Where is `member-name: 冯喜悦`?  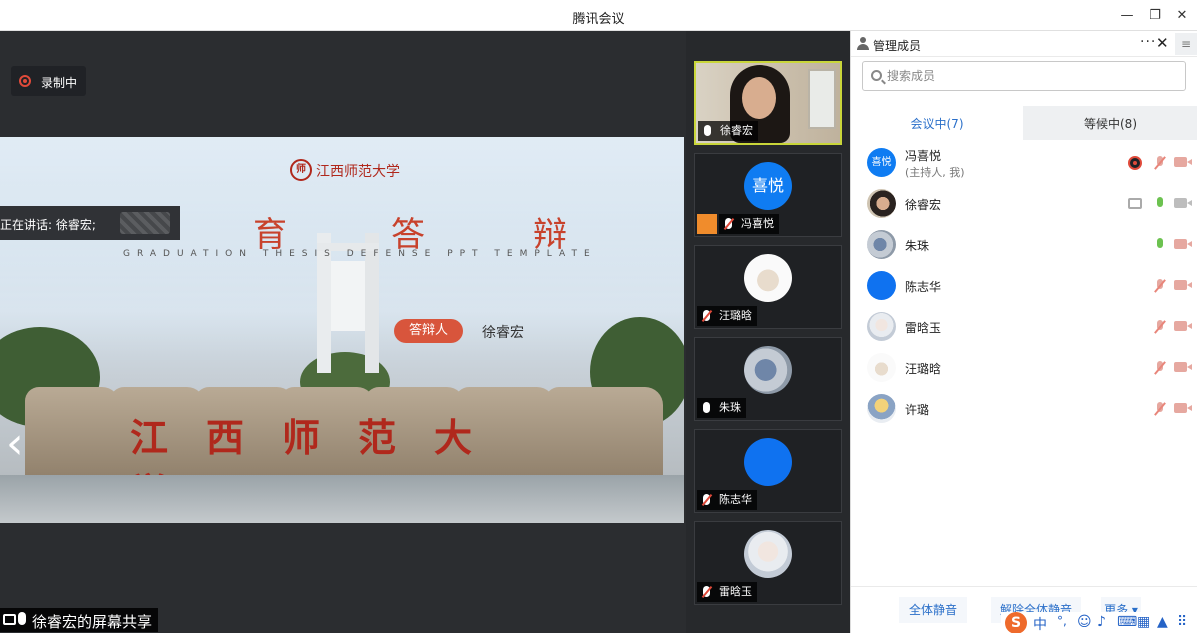 member-name: 冯喜悦 is located at coordinates (923, 156).